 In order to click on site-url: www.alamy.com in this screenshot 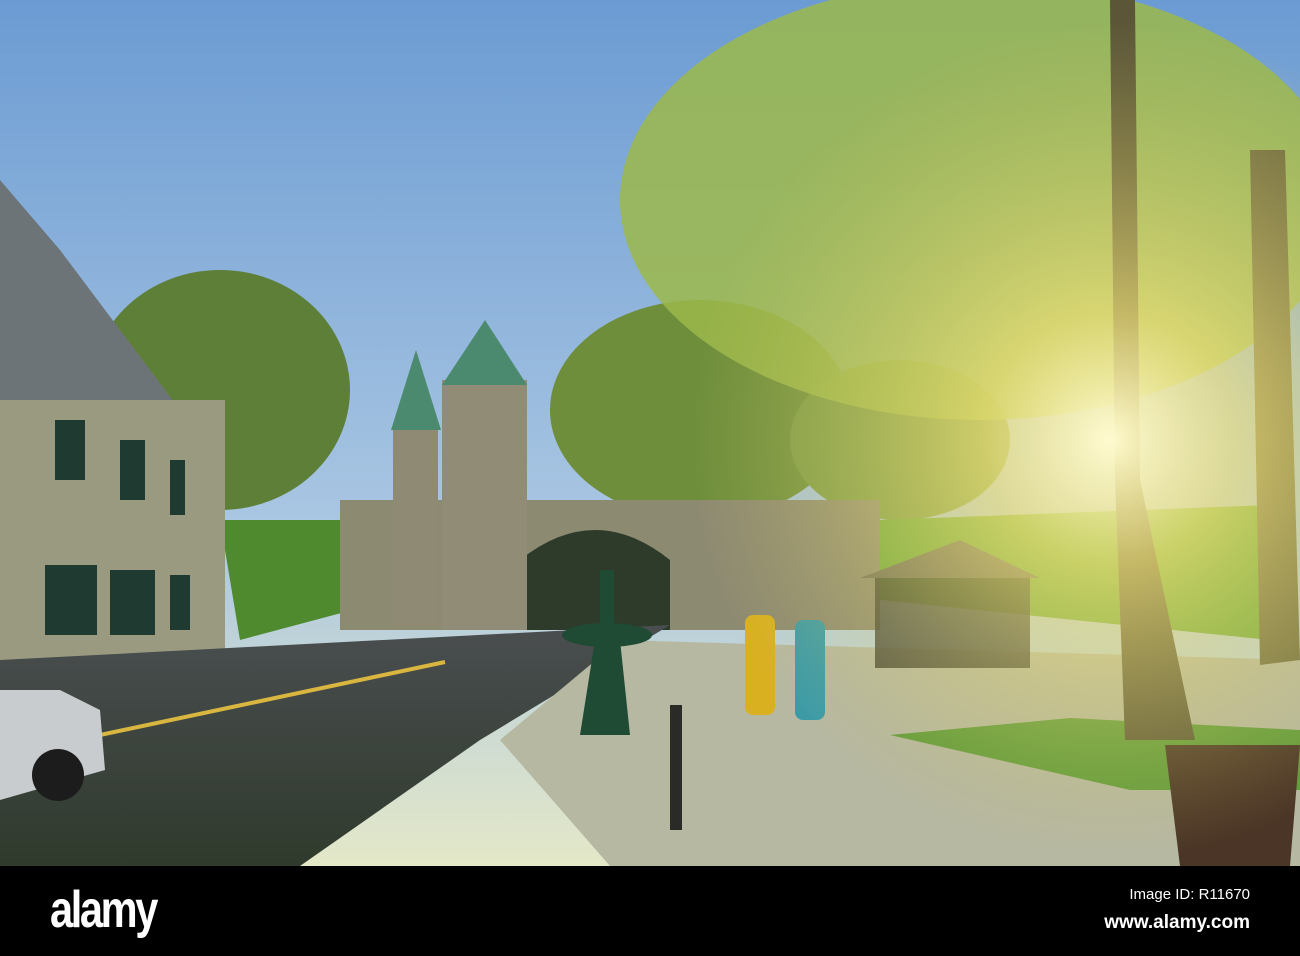, I will do `click(1177, 922)`.